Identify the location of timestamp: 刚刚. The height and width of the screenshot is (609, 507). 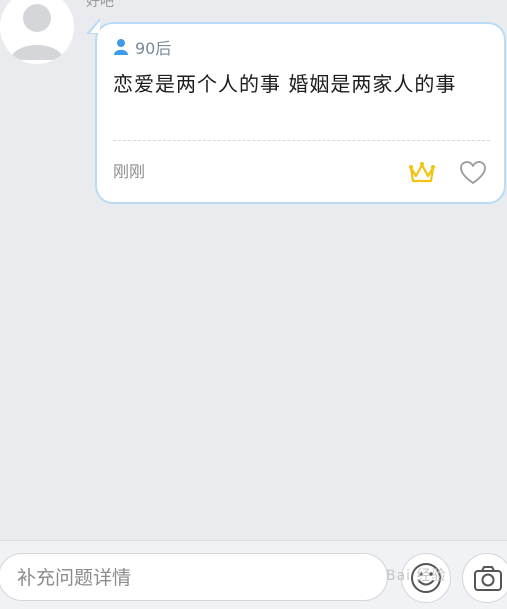
(129, 171).